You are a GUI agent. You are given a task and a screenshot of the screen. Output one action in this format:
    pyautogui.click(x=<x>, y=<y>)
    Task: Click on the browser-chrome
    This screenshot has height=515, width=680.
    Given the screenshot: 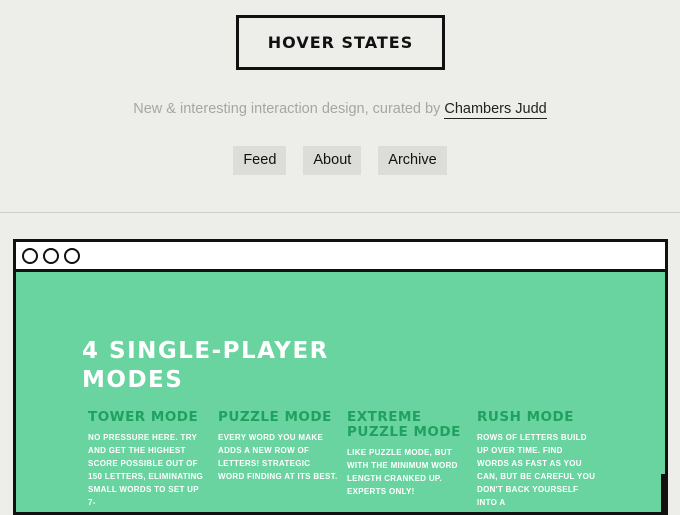 What is the action you would take?
    pyautogui.click(x=340, y=257)
    